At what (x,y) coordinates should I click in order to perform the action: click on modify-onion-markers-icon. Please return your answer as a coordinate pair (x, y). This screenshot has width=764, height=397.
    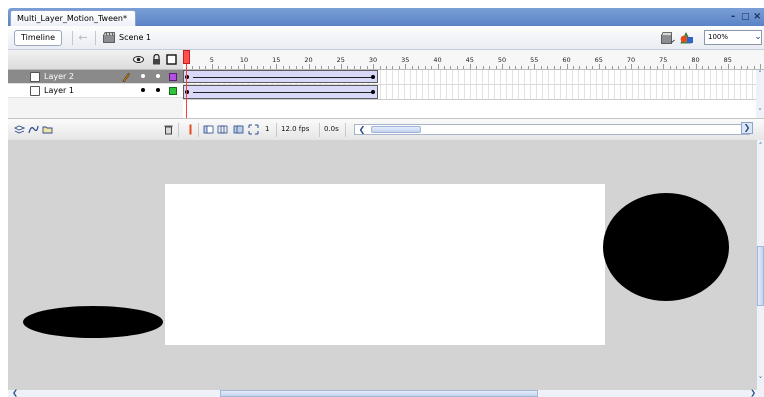
    Looking at the image, I should click on (253, 129).